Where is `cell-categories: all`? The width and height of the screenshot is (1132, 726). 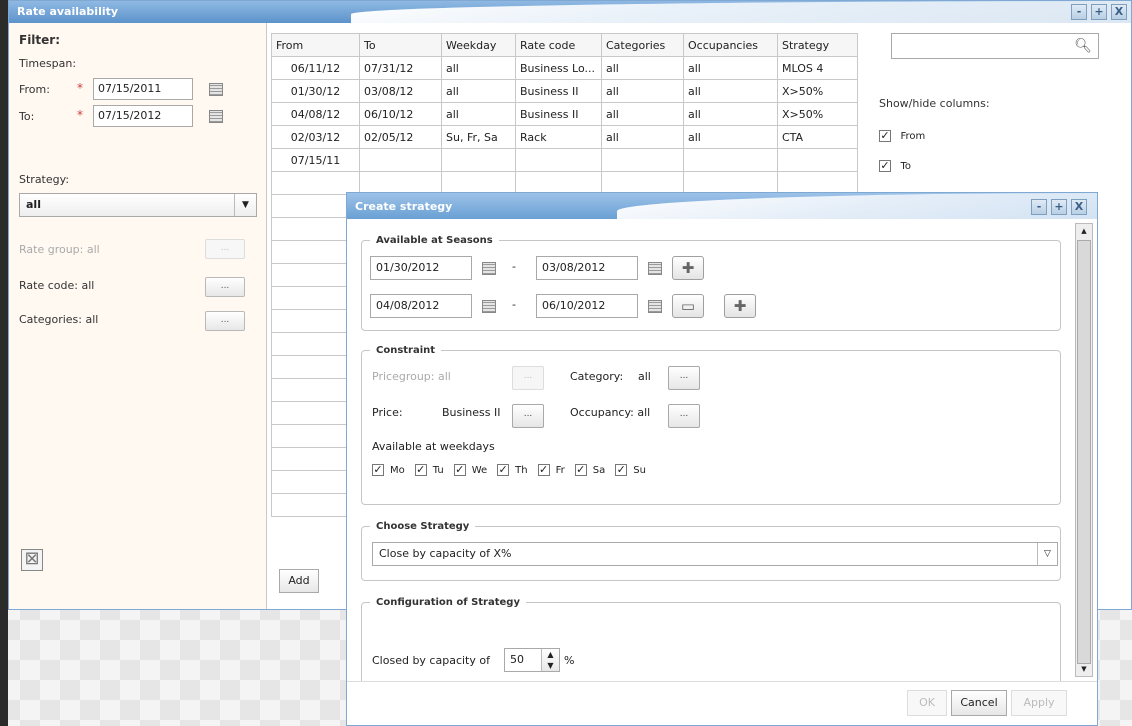
cell-categories: all is located at coordinates (642, 114).